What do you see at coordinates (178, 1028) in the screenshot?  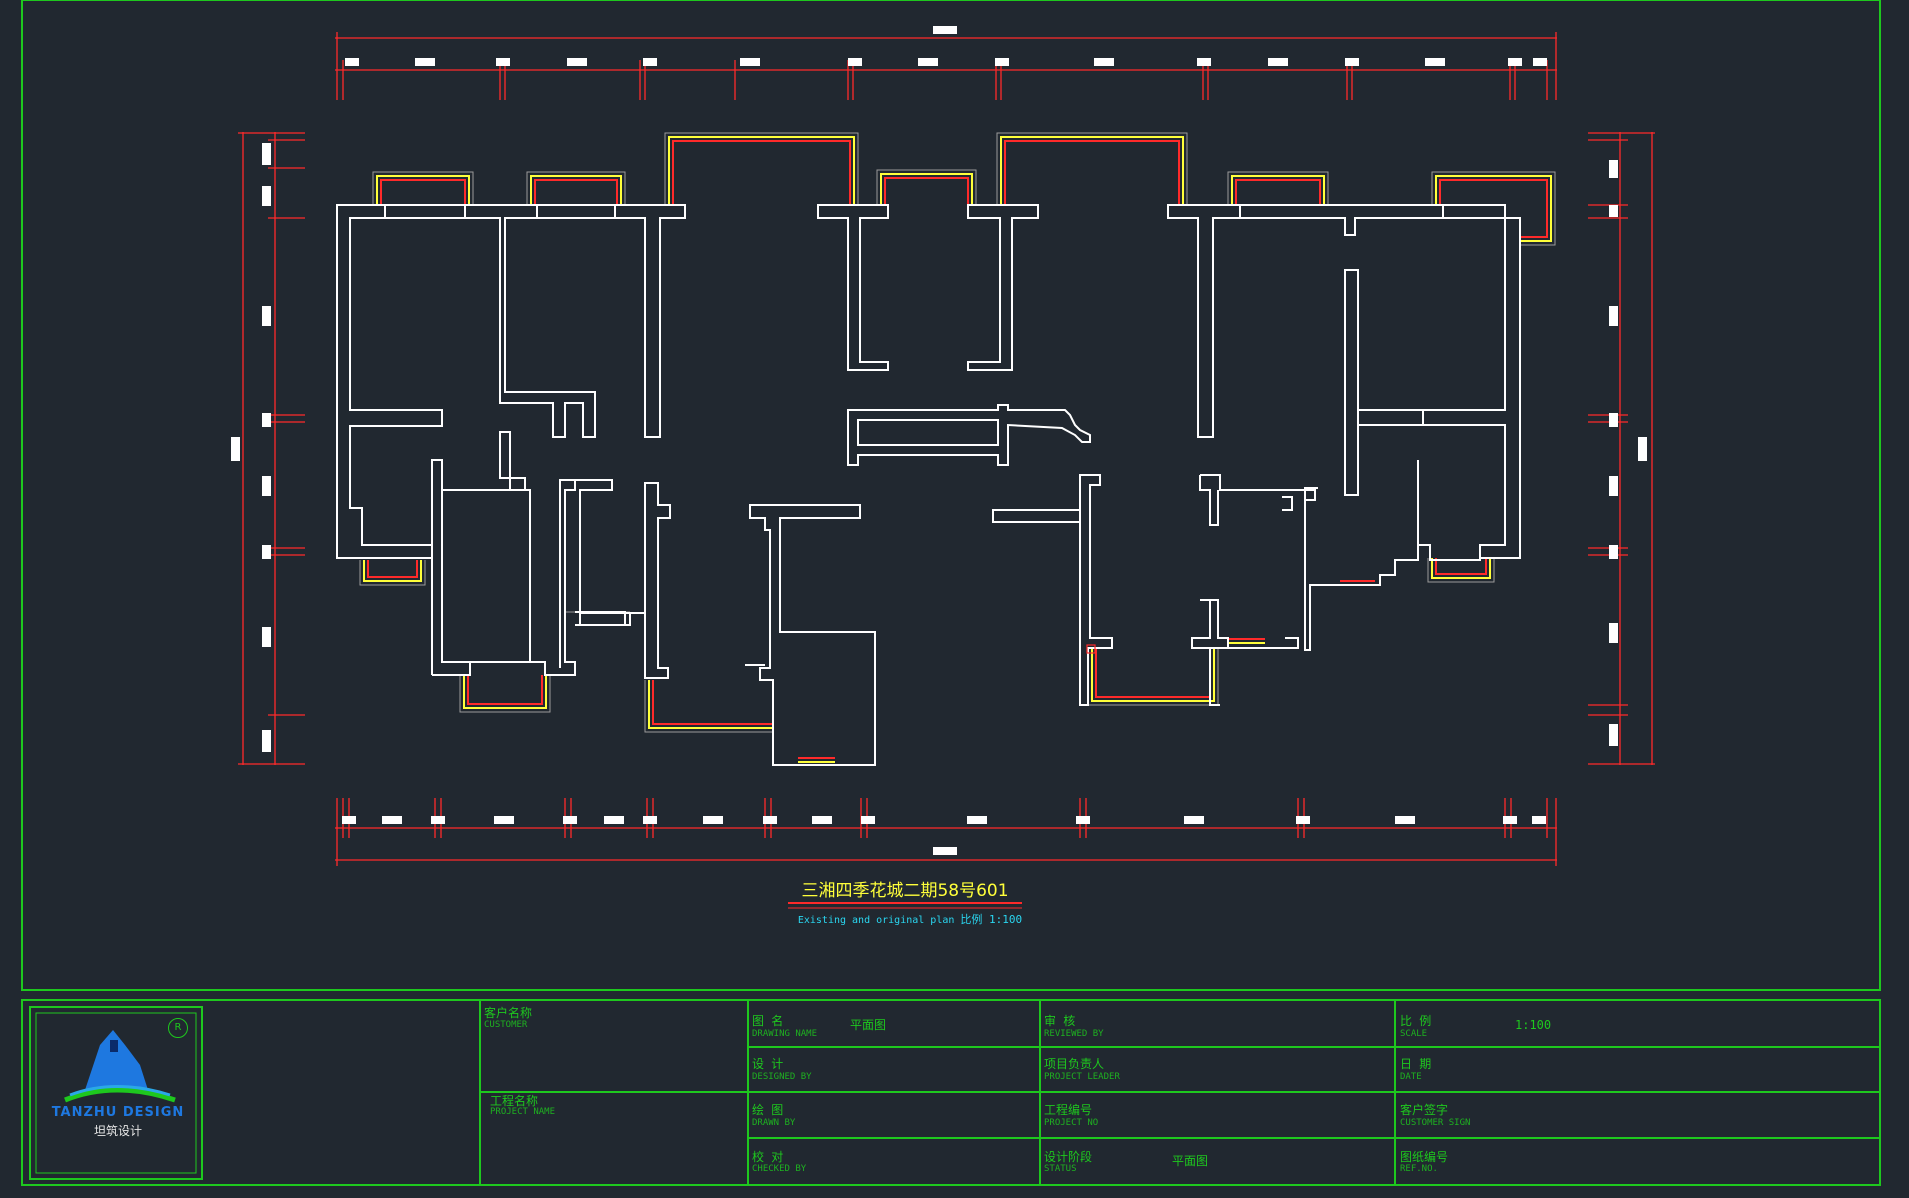 I see `logo-badge: R` at bounding box center [178, 1028].